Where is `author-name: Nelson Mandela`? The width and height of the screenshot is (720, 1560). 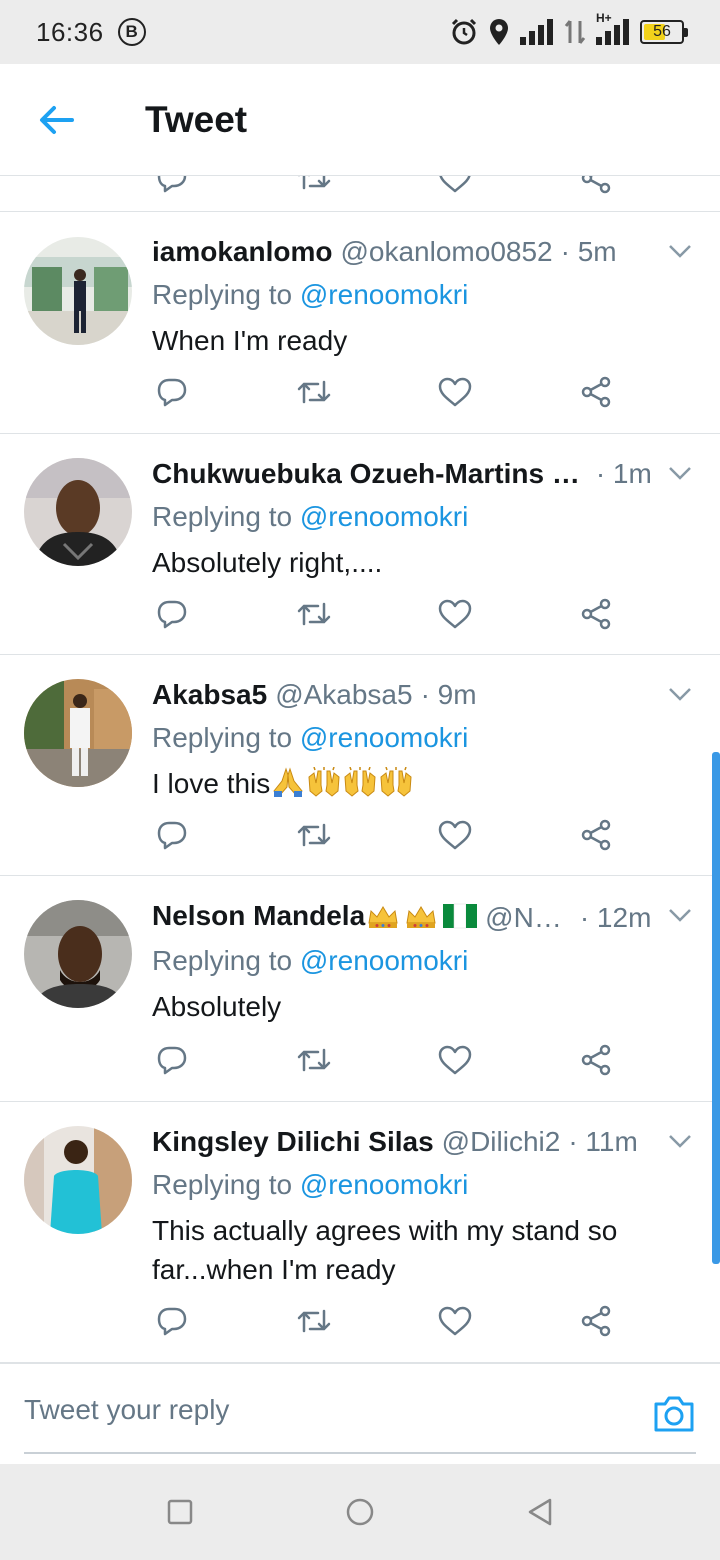
author-name: Nelson Mandela is located at coordinates (258, 915).